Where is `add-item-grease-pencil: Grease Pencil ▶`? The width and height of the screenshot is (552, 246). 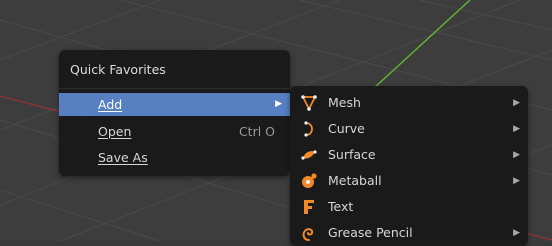
add-item-grease-pencil: Grease Pencil ▶ is located at coordinates (409, 233).